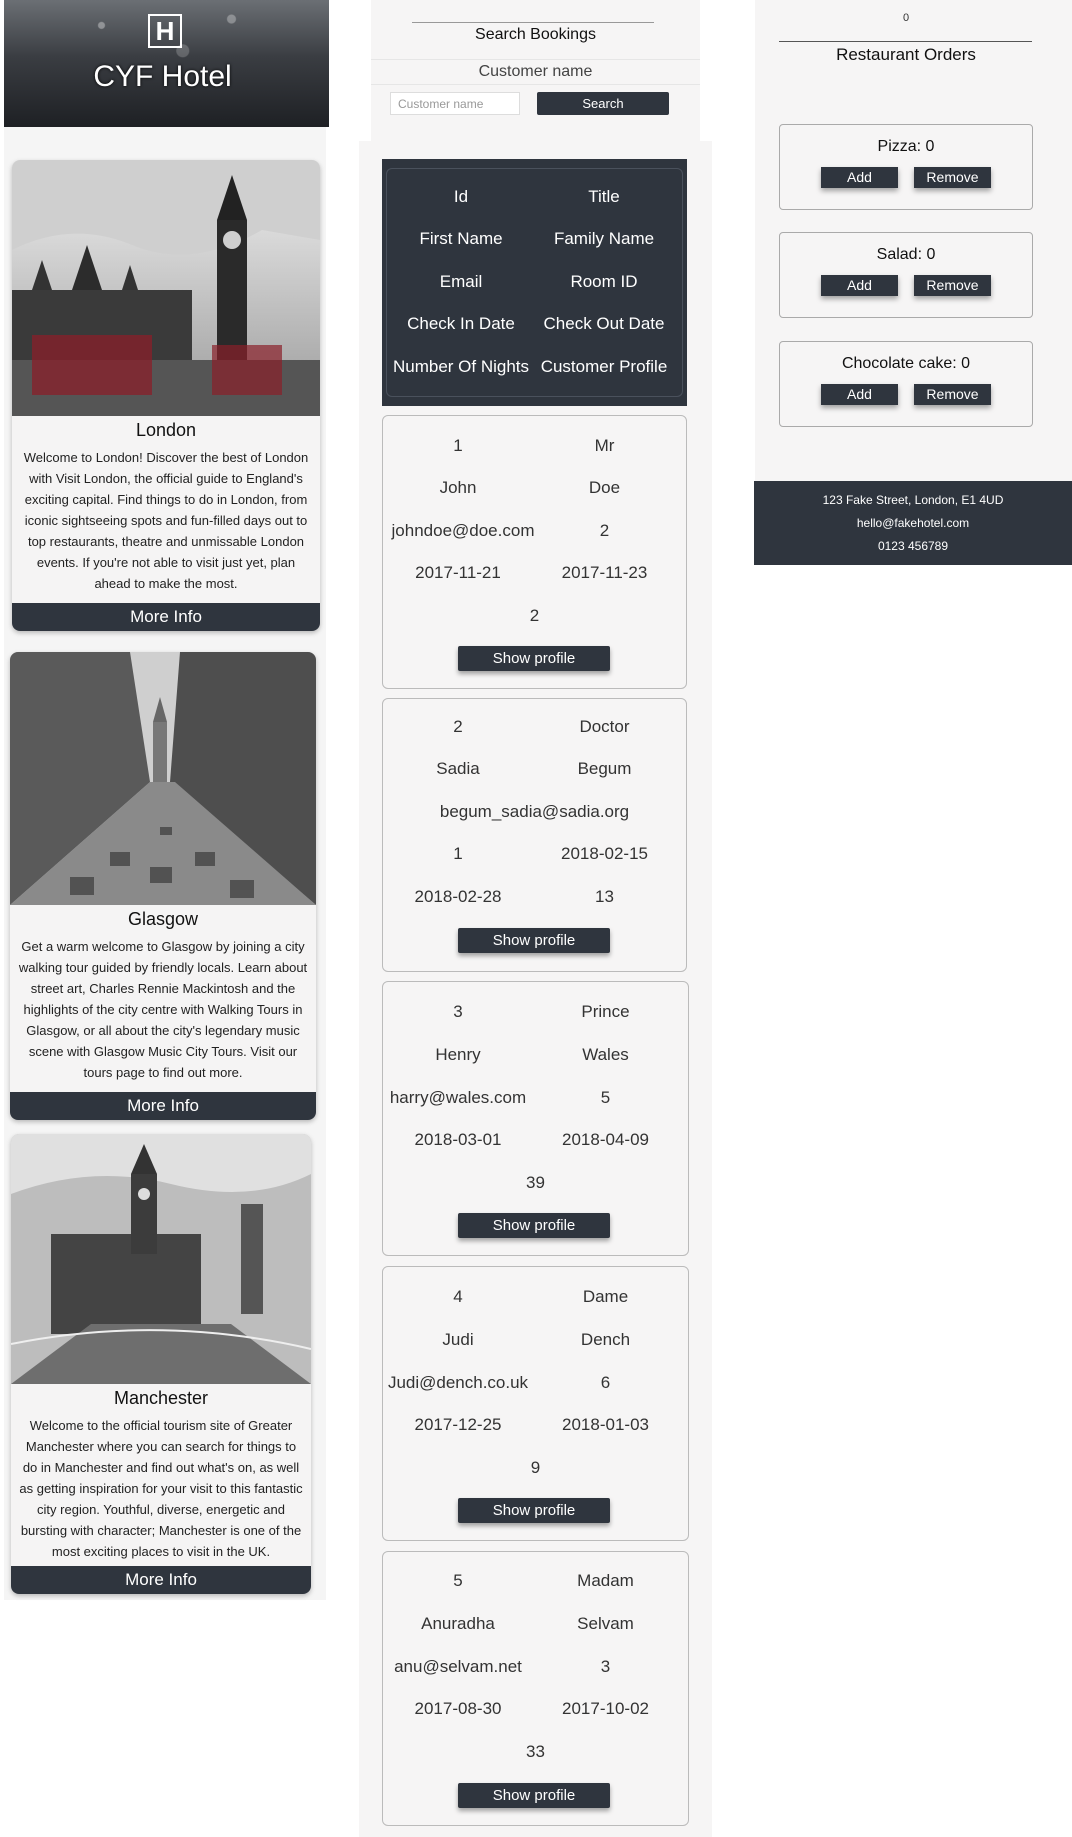  What do you see at coordinates (535, 34) in the screenshot?
I see `search-bookings-title: Search Bookings` at bounding box center [535, 34].